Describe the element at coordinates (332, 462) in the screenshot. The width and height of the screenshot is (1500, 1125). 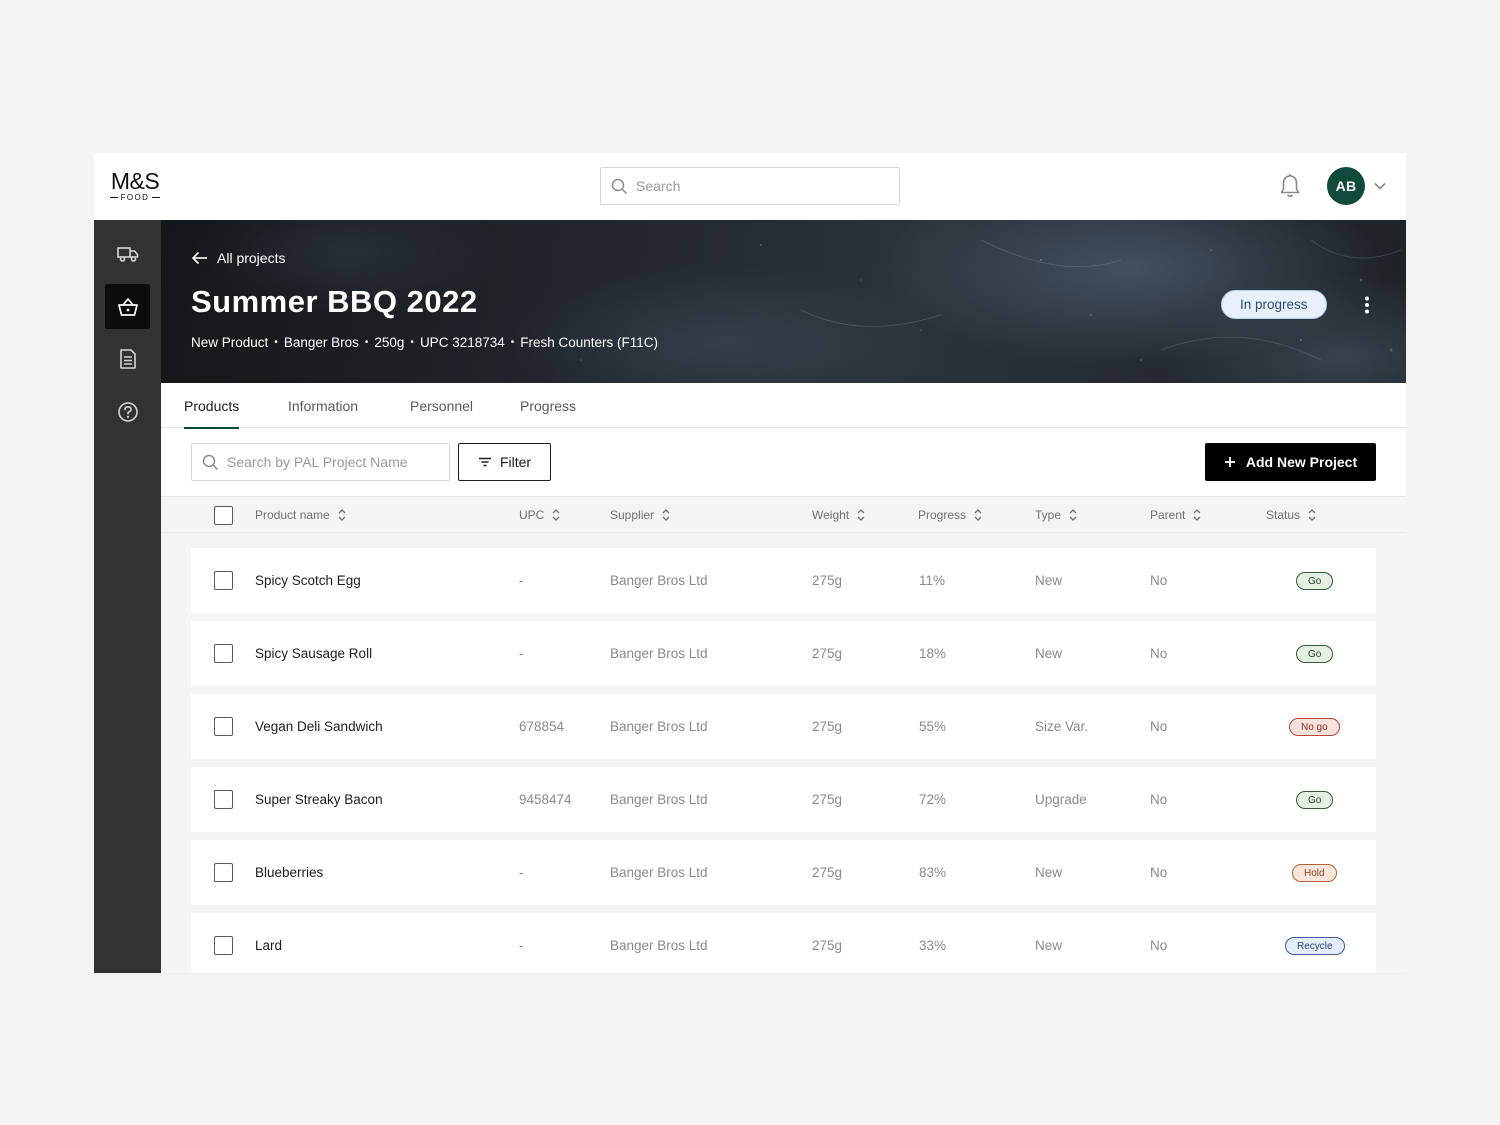
I see `product-search-input` at that location.